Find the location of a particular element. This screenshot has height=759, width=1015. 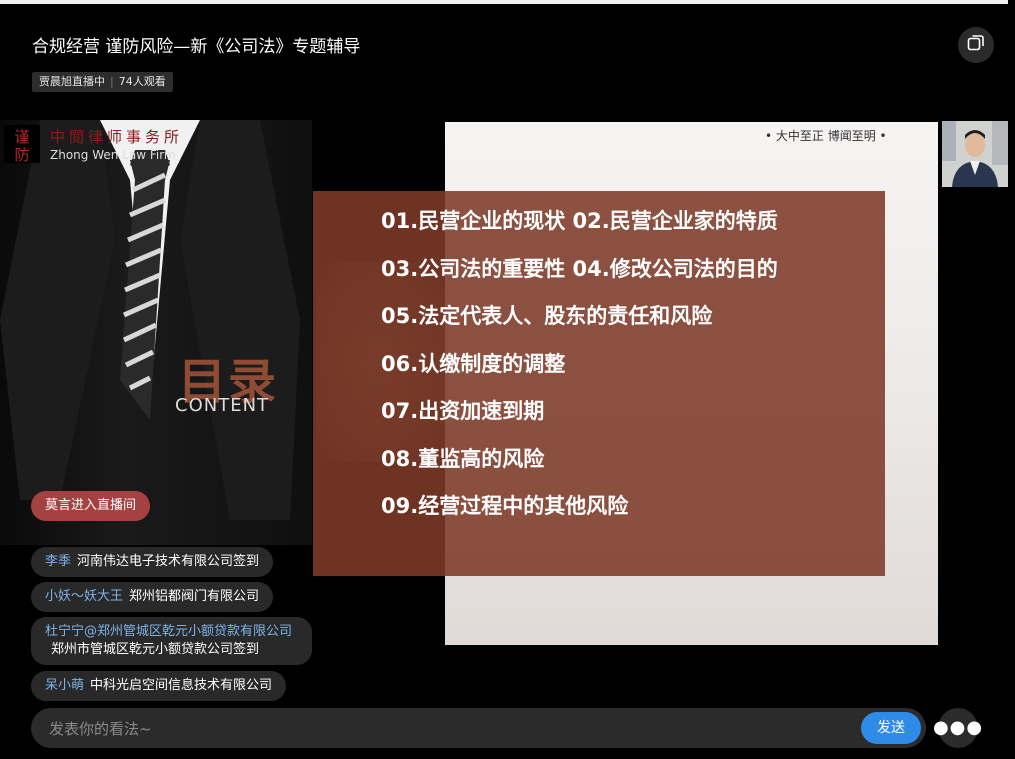

chat-message: 李季 河南伟达电子技术有限公司签到 is located at coordinates (152, 562).